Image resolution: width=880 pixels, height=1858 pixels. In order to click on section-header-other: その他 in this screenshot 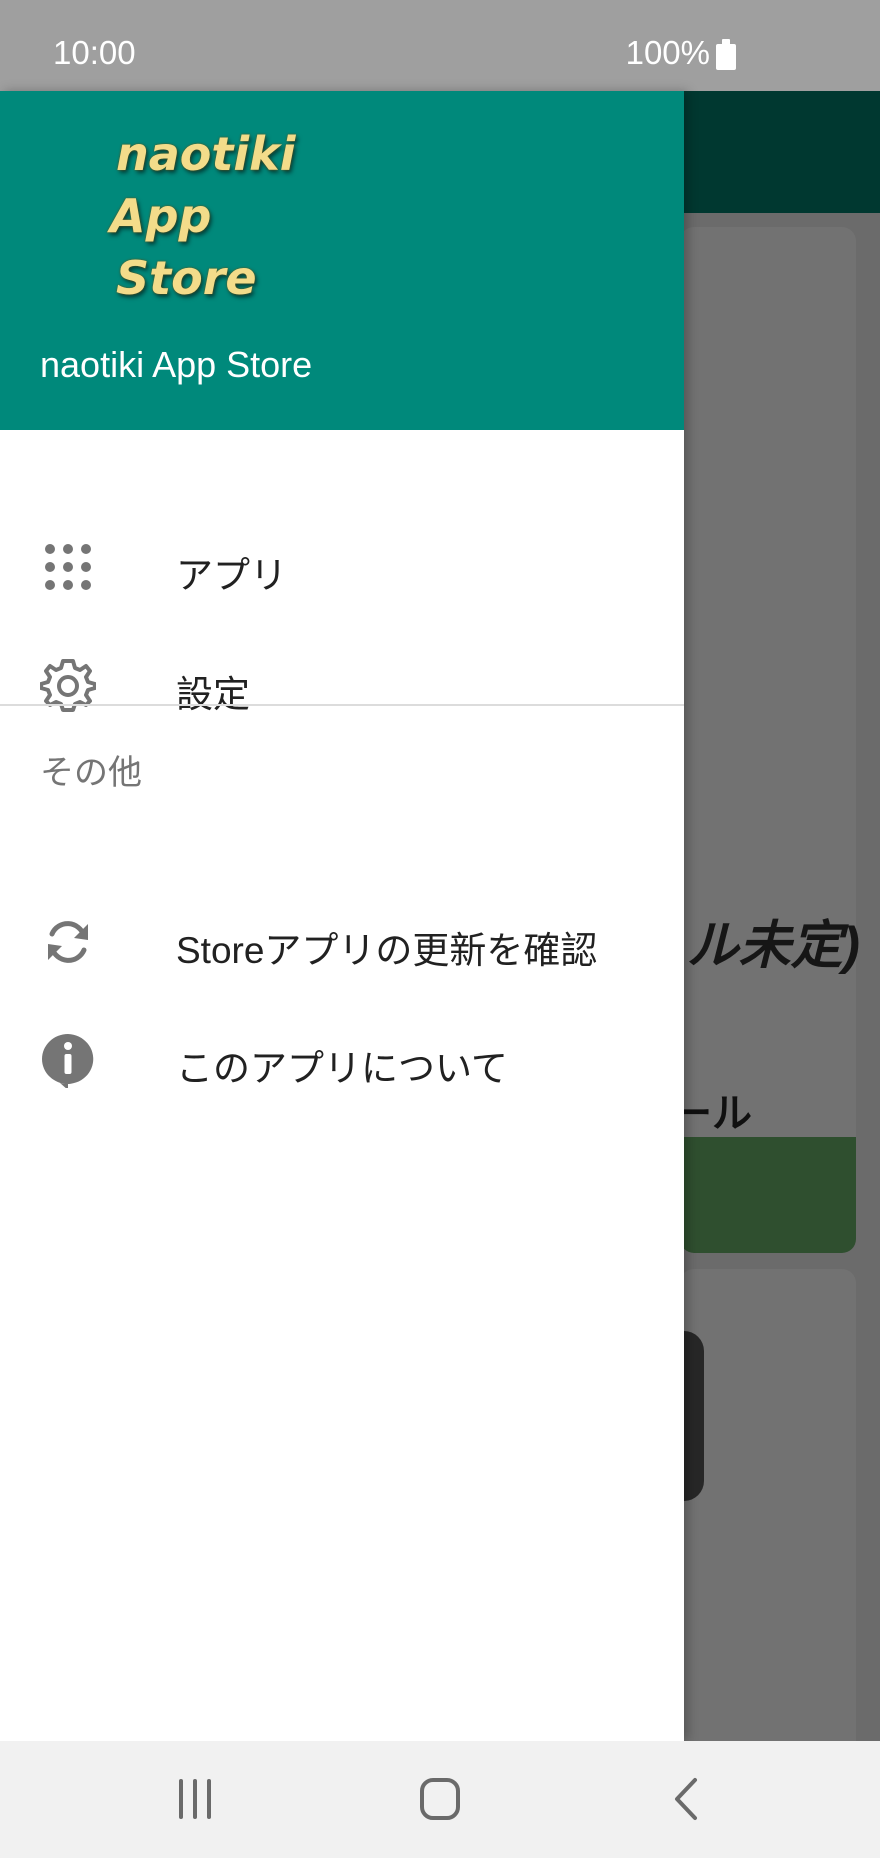, I will do `click(91, 773)`.